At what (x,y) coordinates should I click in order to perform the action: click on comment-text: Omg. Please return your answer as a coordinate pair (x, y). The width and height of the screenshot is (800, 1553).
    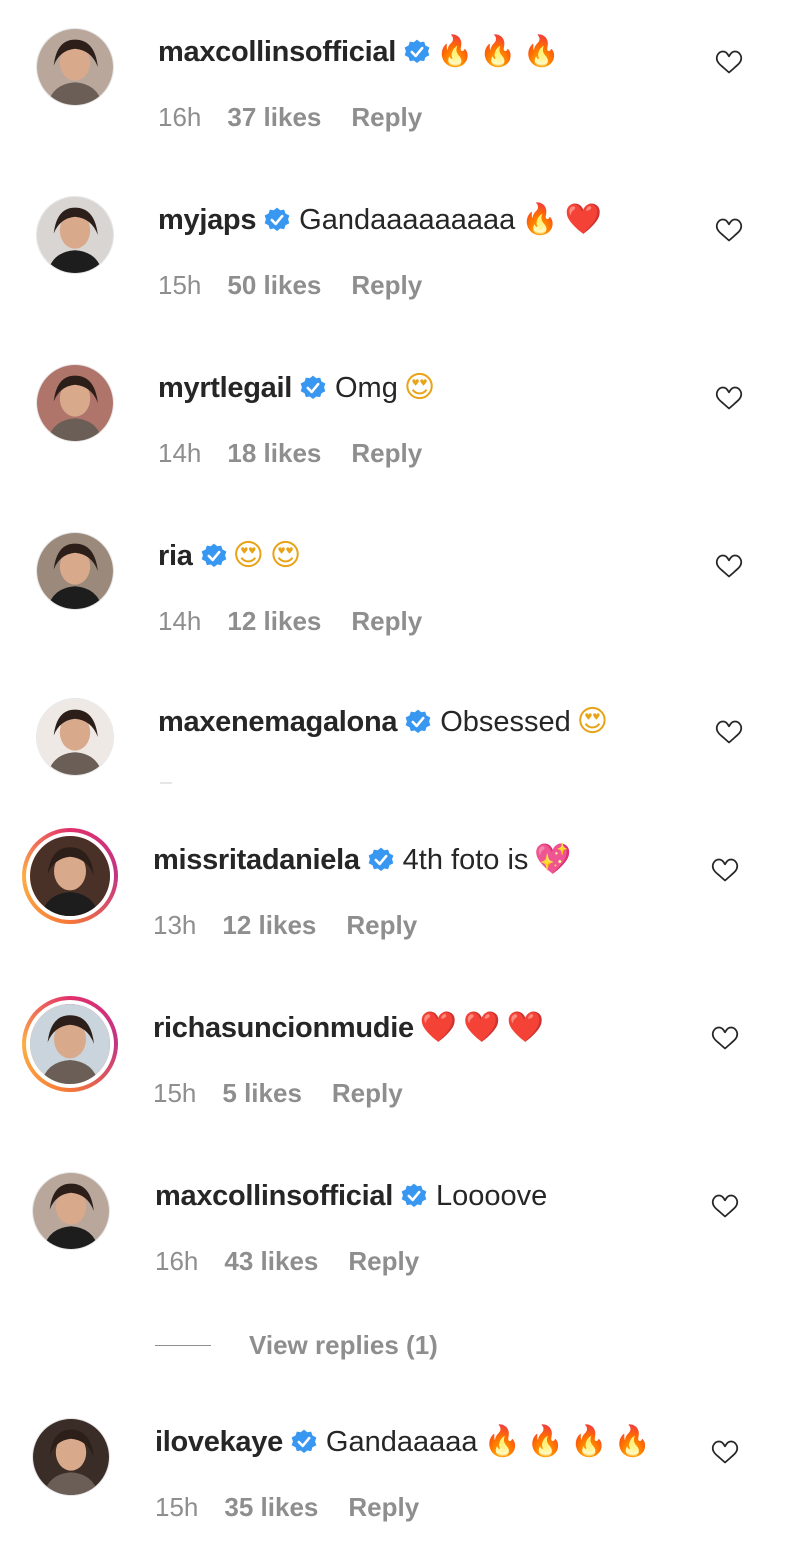
    Looking at the image, I should click on (366, 387).